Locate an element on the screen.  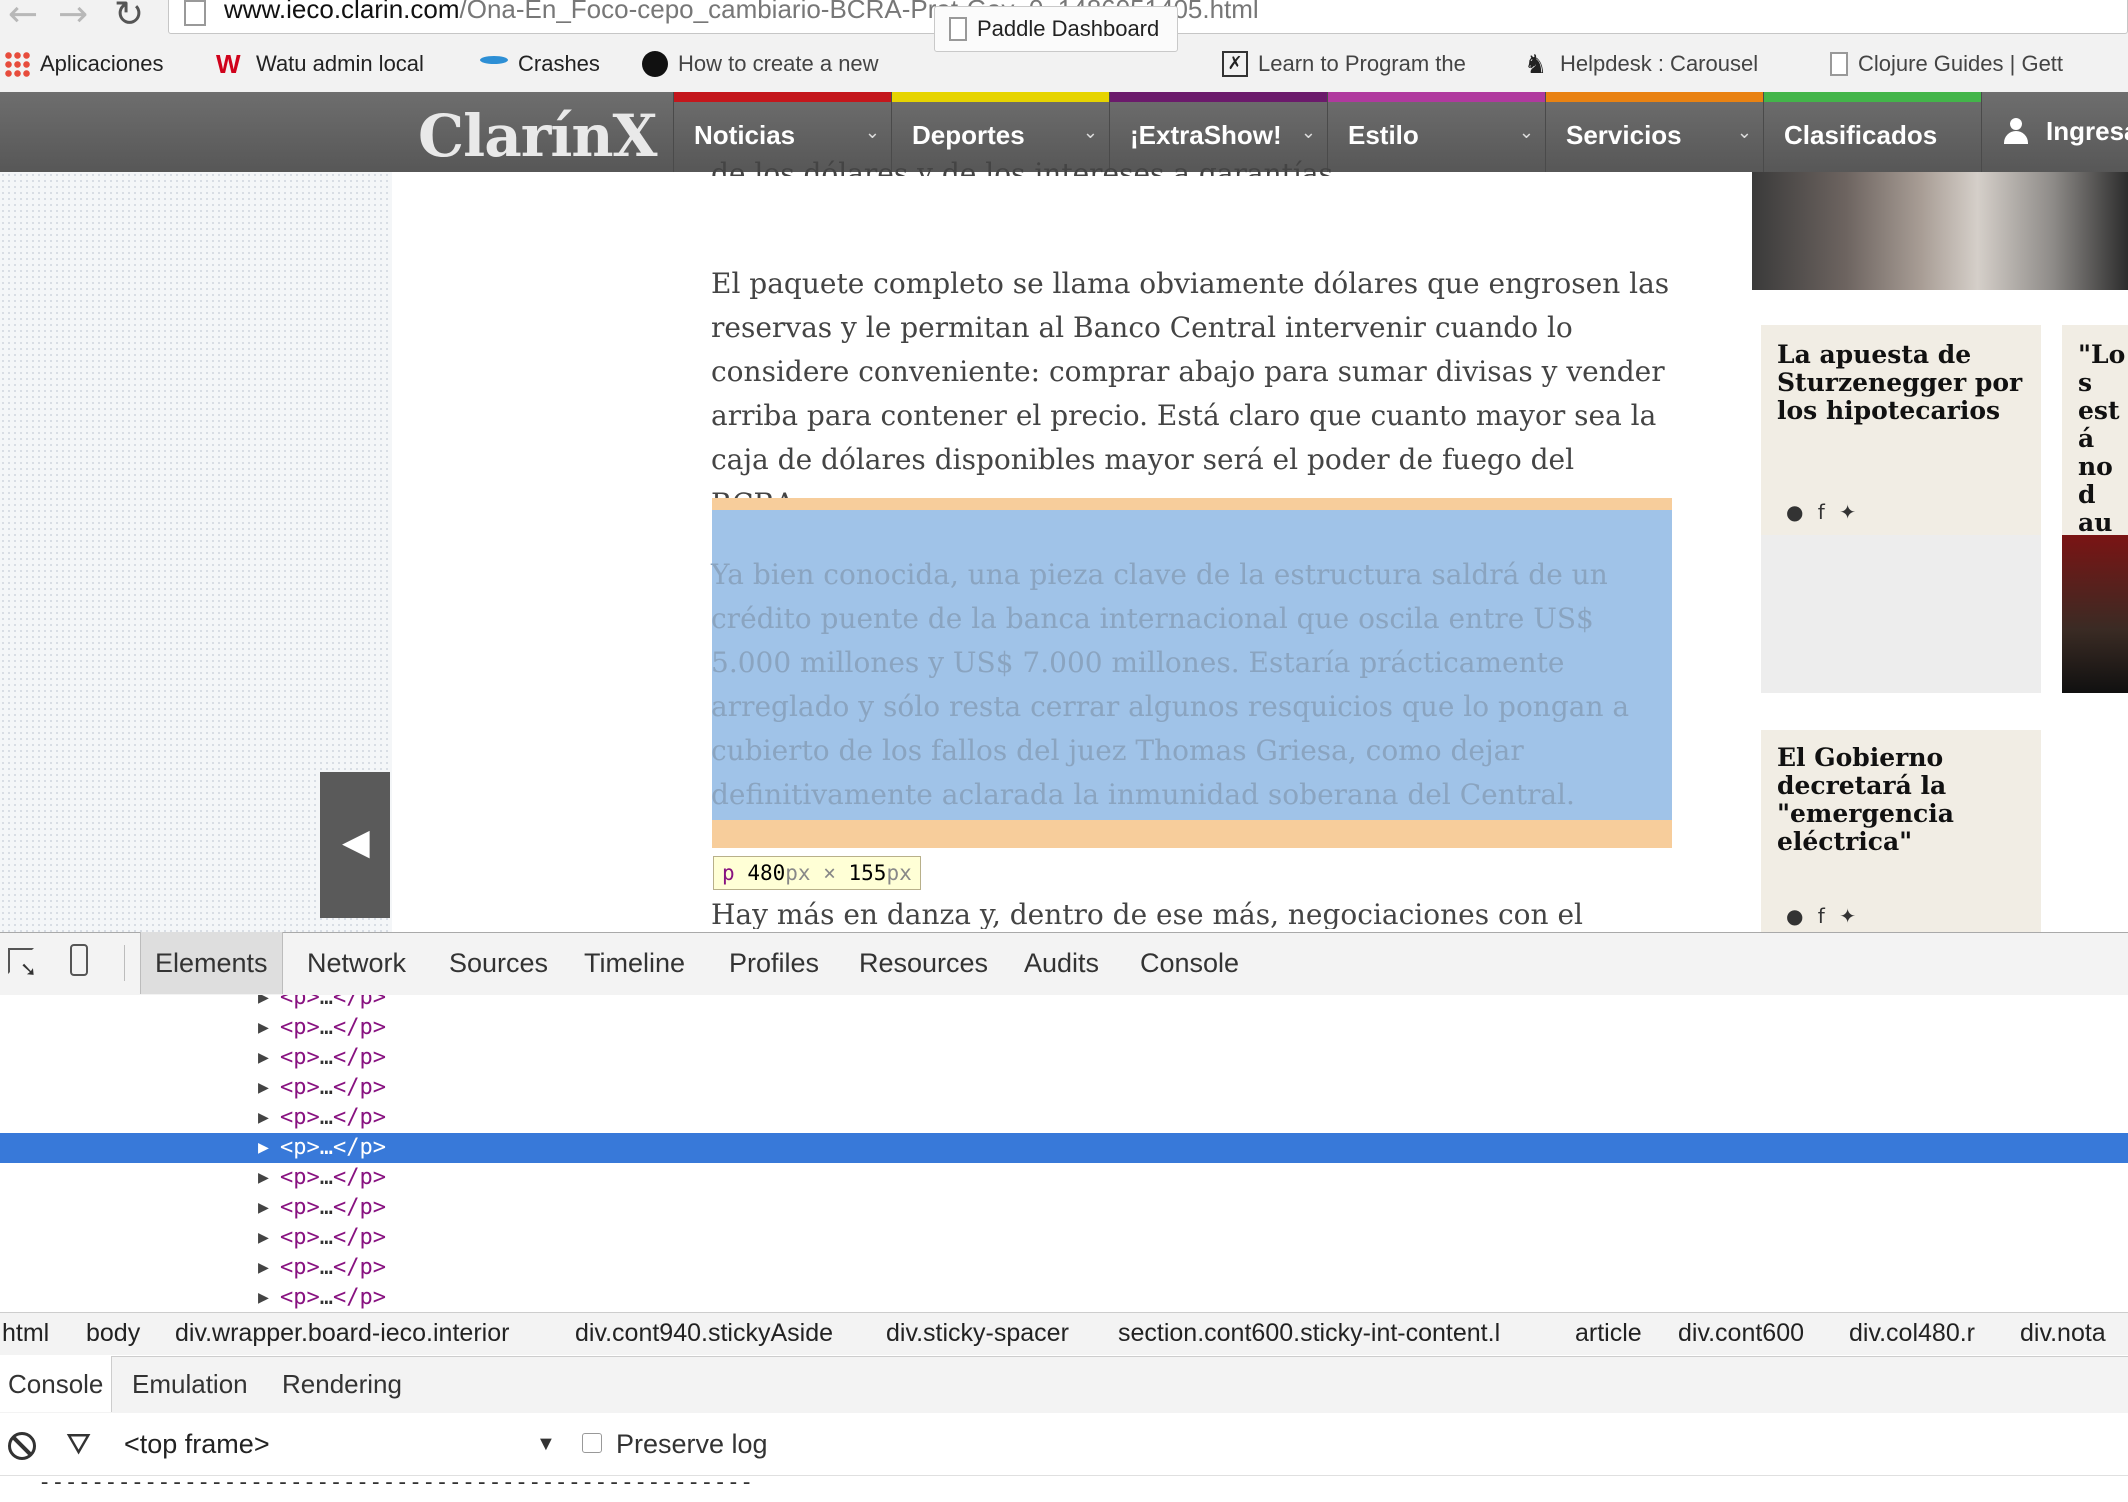
breadcrumb-item: div.cont600 is located at coordinates (1741, 1333).